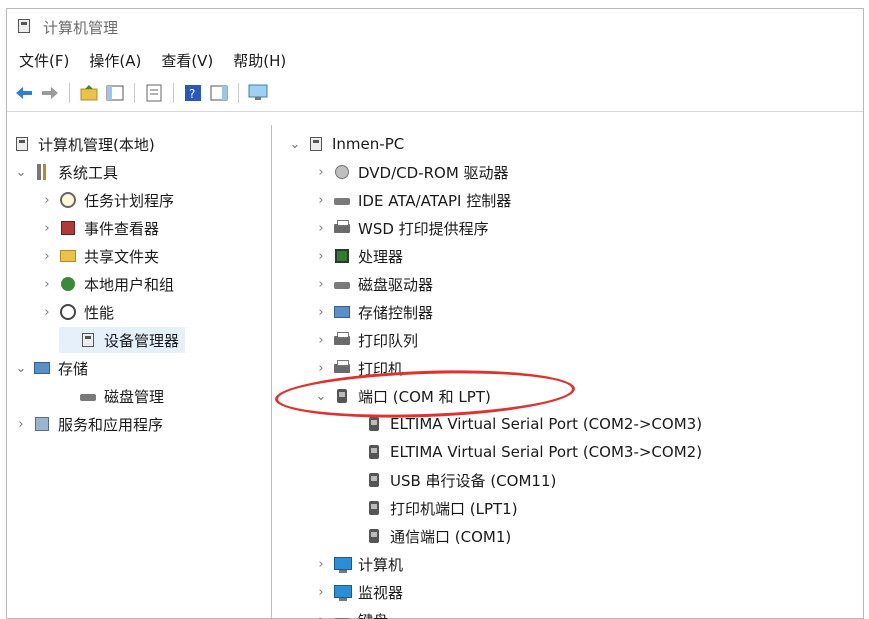 The width and height of the screenshot is (869, 619). Describe the element at coordinates (342, 256) in the screenshot. I see `processor-icon` at that location.